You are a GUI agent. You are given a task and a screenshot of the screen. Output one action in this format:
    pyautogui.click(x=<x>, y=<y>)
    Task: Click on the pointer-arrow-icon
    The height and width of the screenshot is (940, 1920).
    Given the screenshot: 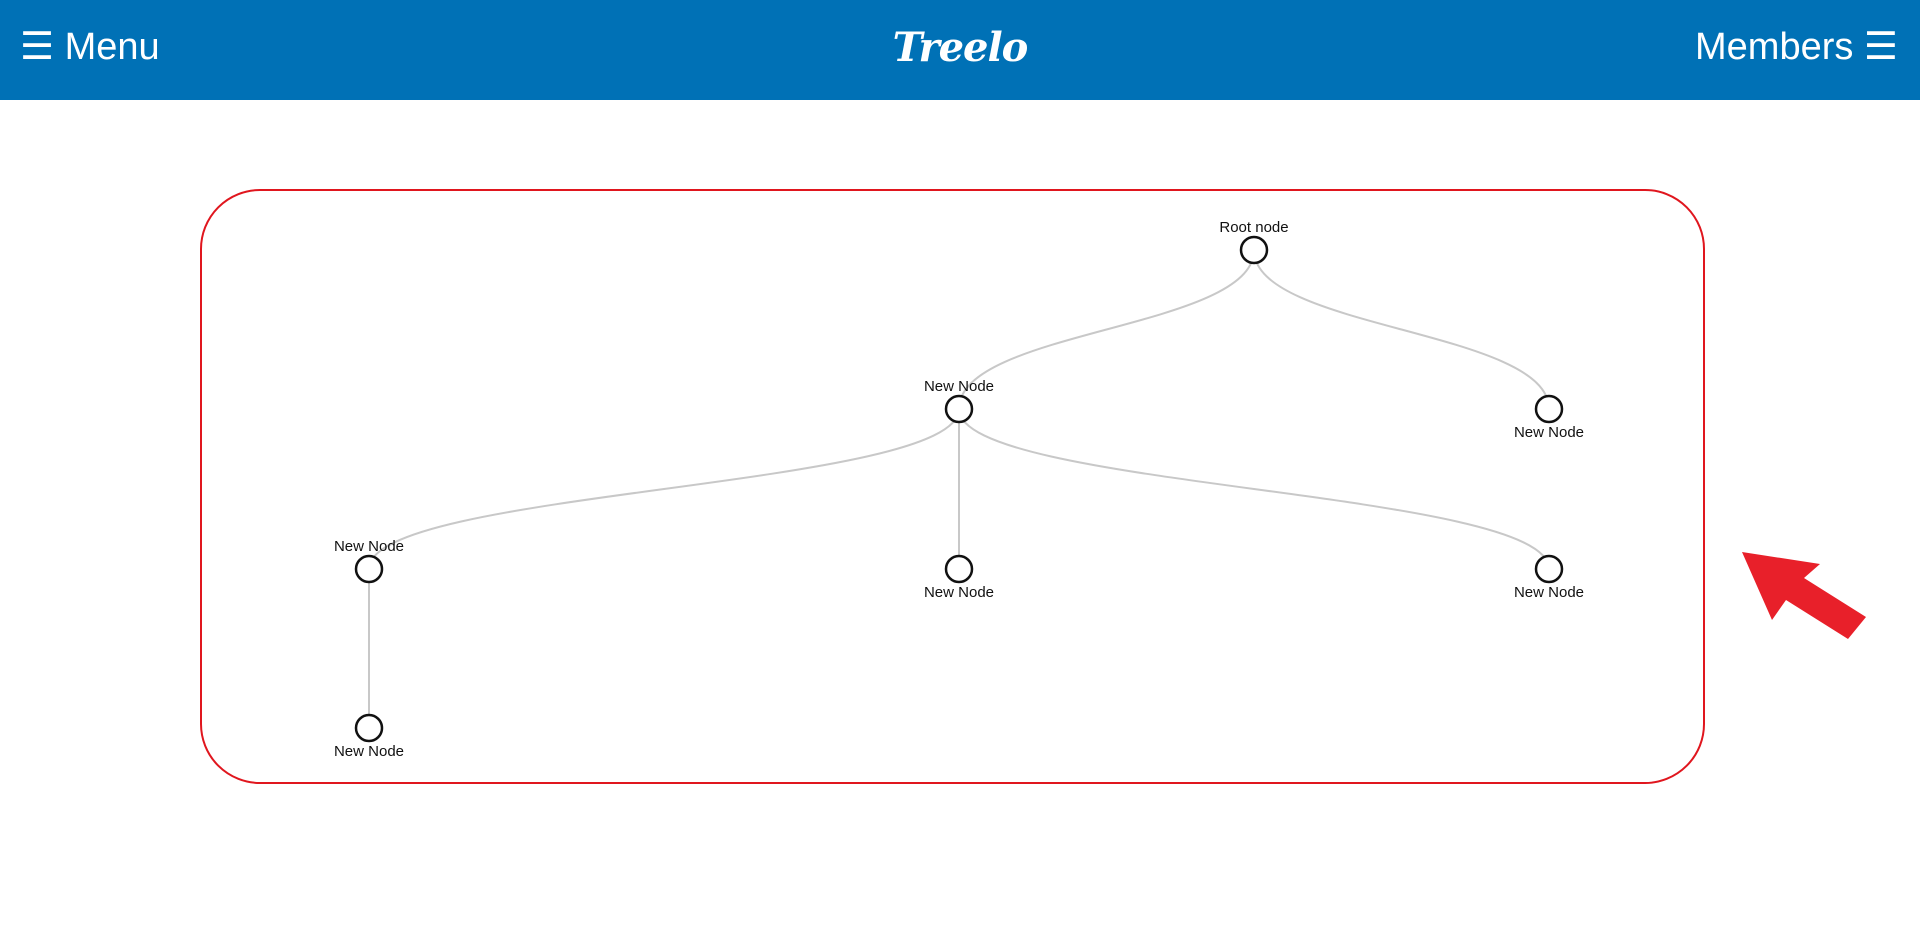 What is the action you would take?
    pyautogui.click(x=1804, y=595)
    